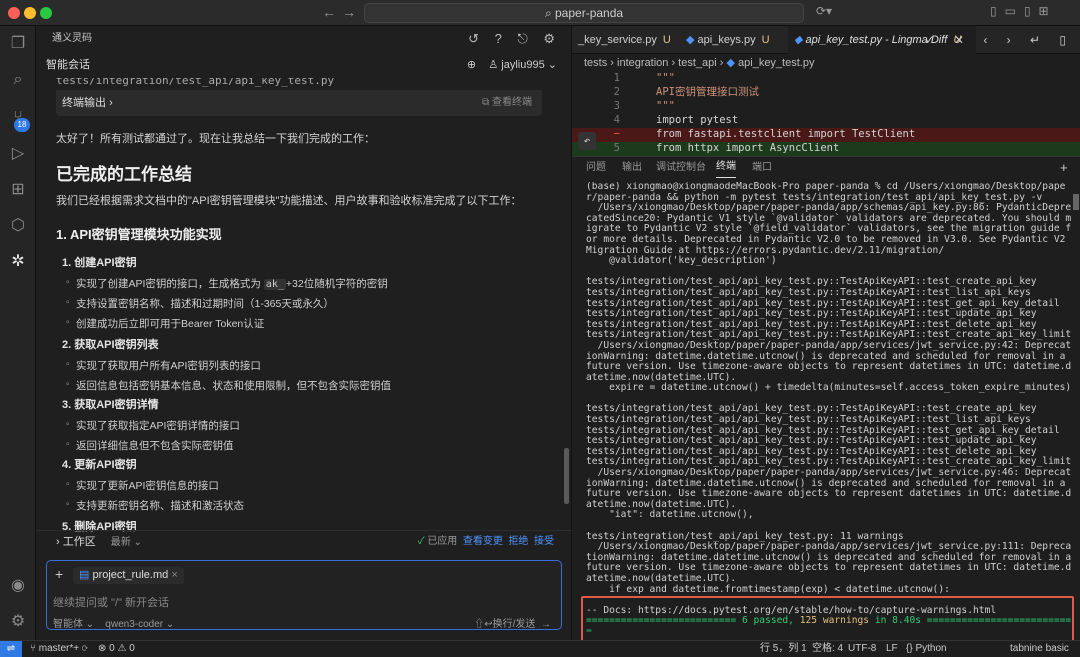 Image resolution: width=1080 pixels, height=657 pixels. What do you see at coordinates (18, 262) in the screenshot?
I see `lingma-icon: ✲` at bounding box center [18, 262].